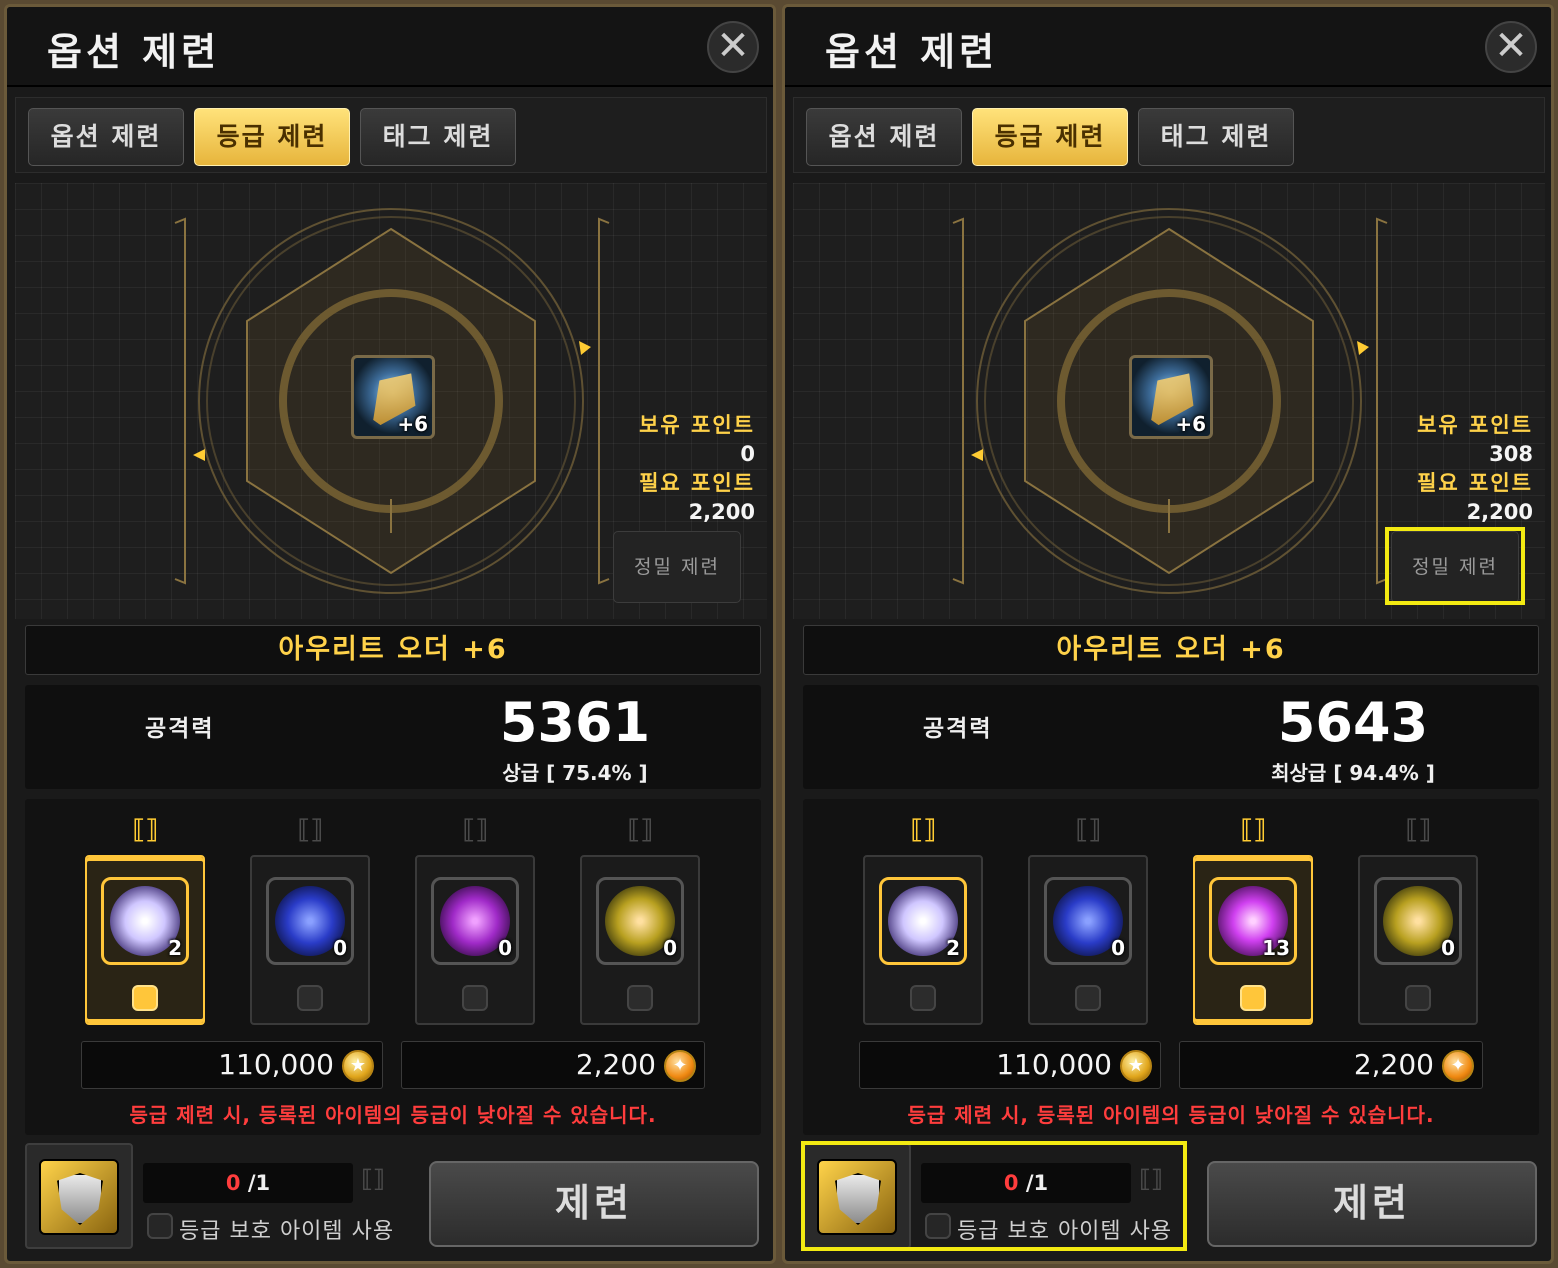  Describe the element at coordinates (1475, 469) in the screenshot. I see `points-info: 보유 포인트 308 필요 포인트 2,200` at that location.